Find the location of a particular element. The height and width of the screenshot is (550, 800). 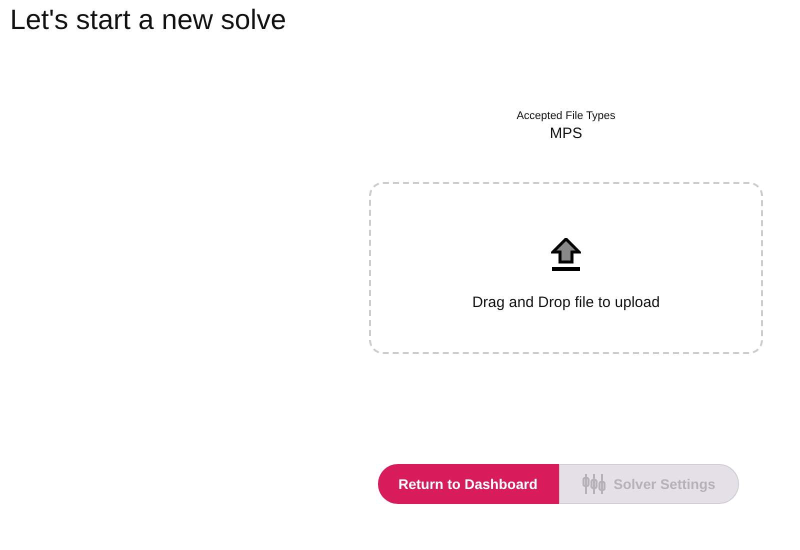

accepted-types-value: MPS is located at coordinates (566, 133).